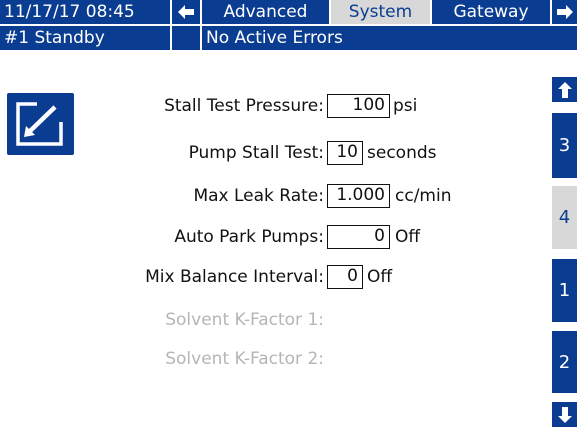  I want to click on right-arrow-icon, so click(564, 12).